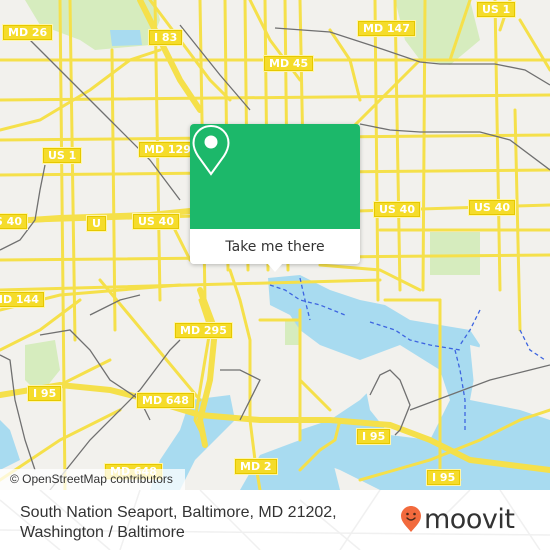 The height and width of the screenshot is (550, 550). Describe the element at coordinates (411, 519) in the screenshot. I see `moovit-pin-icon` at that location.